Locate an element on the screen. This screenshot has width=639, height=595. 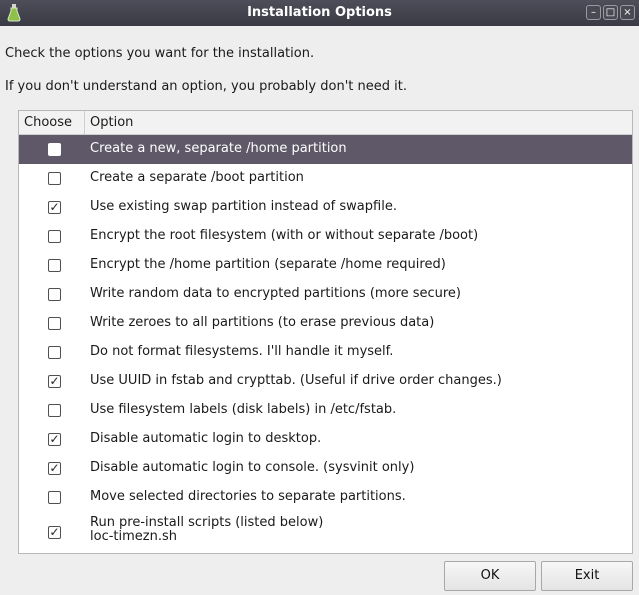
option-text: Create a new, separate /home partition is located at coordinates (218, 148).